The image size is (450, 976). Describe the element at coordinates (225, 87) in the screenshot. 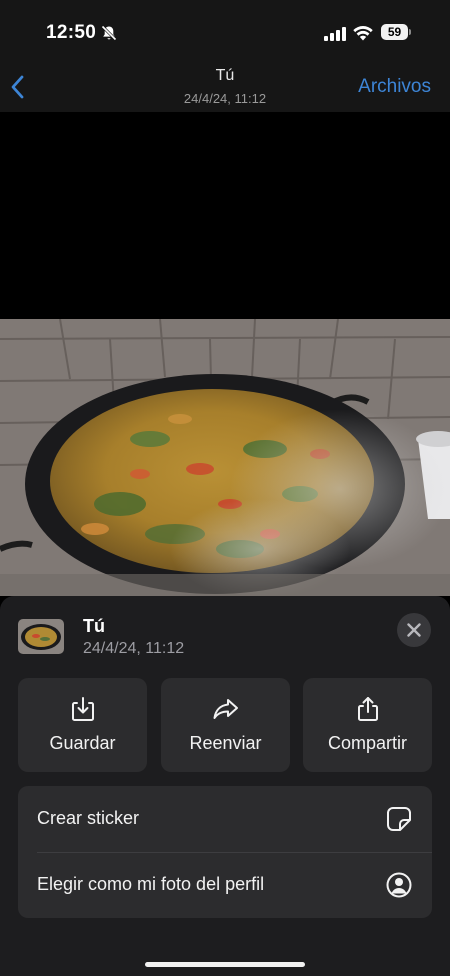

I see `nav-bar: Tú 24/4/24, 11:12 Archivos` at that location.